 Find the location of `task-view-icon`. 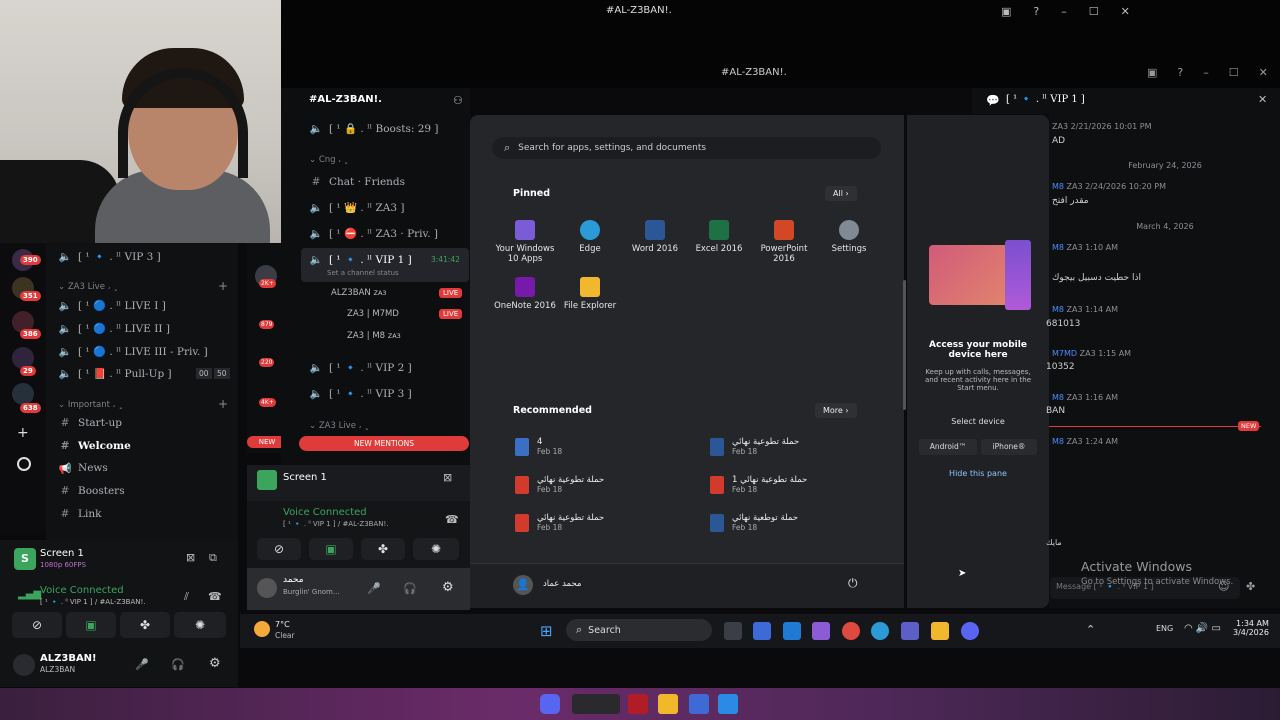

task-view-icon is located at coordinates (733, 631).